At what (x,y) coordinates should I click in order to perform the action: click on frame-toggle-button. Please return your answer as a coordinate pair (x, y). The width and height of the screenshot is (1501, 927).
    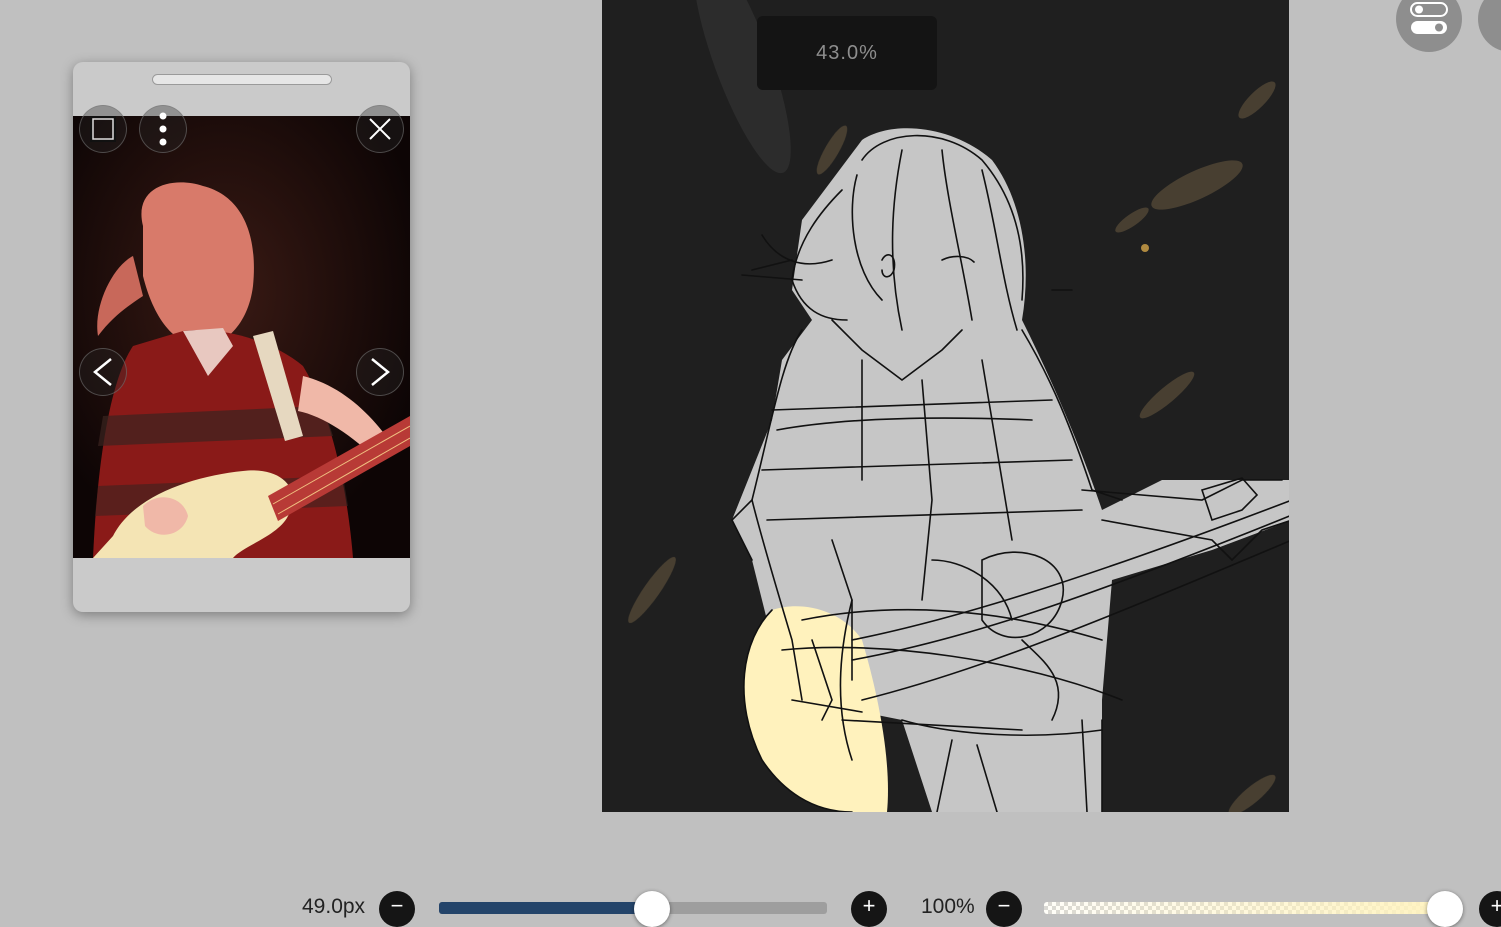
    Looking at the image, I should click on (103, 129).